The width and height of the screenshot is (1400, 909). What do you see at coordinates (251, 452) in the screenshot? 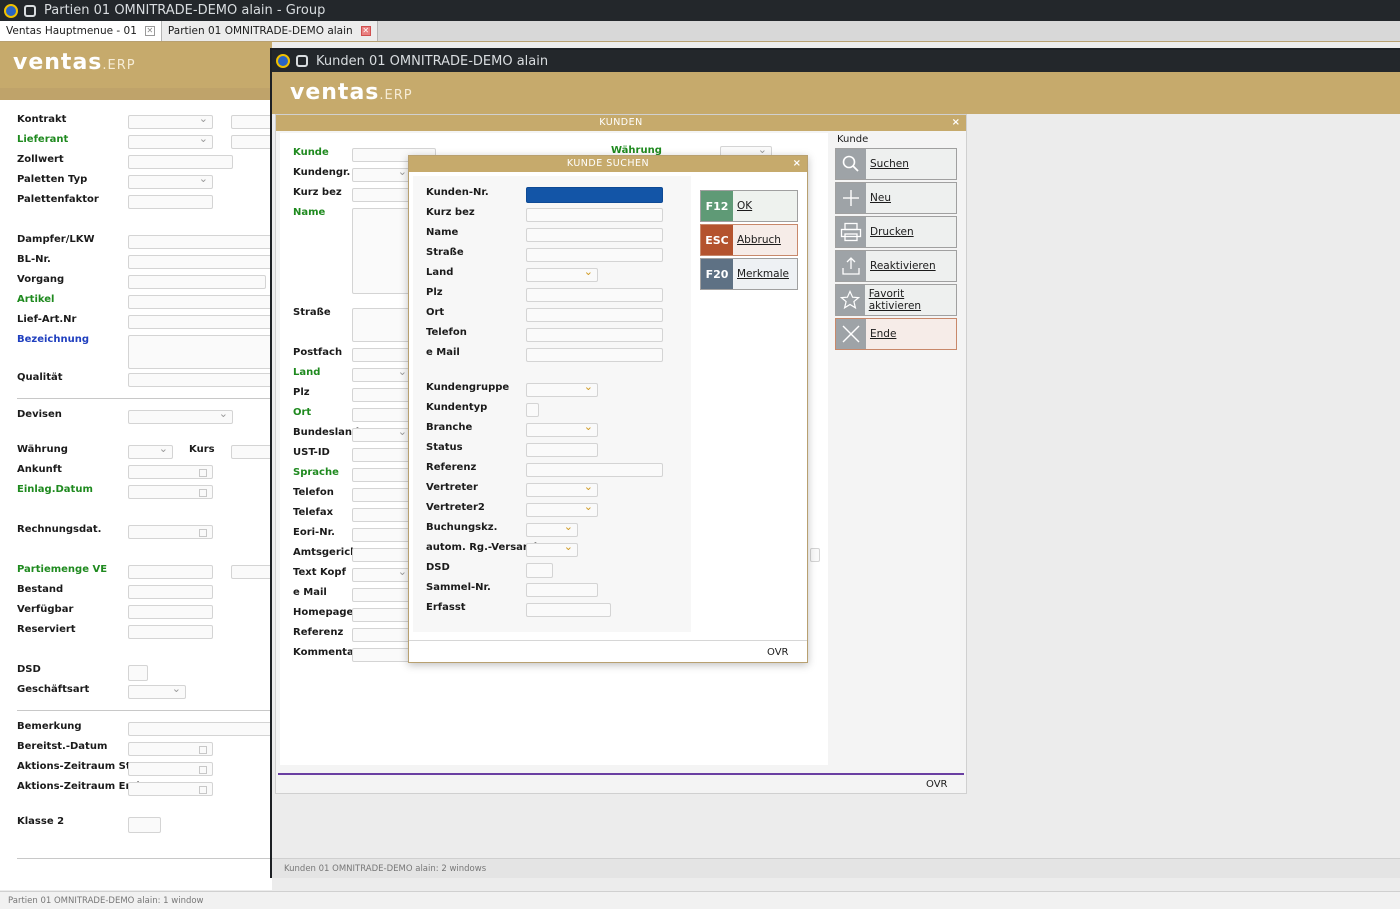
I see `kurs-input` at bounding box center [251, 452].